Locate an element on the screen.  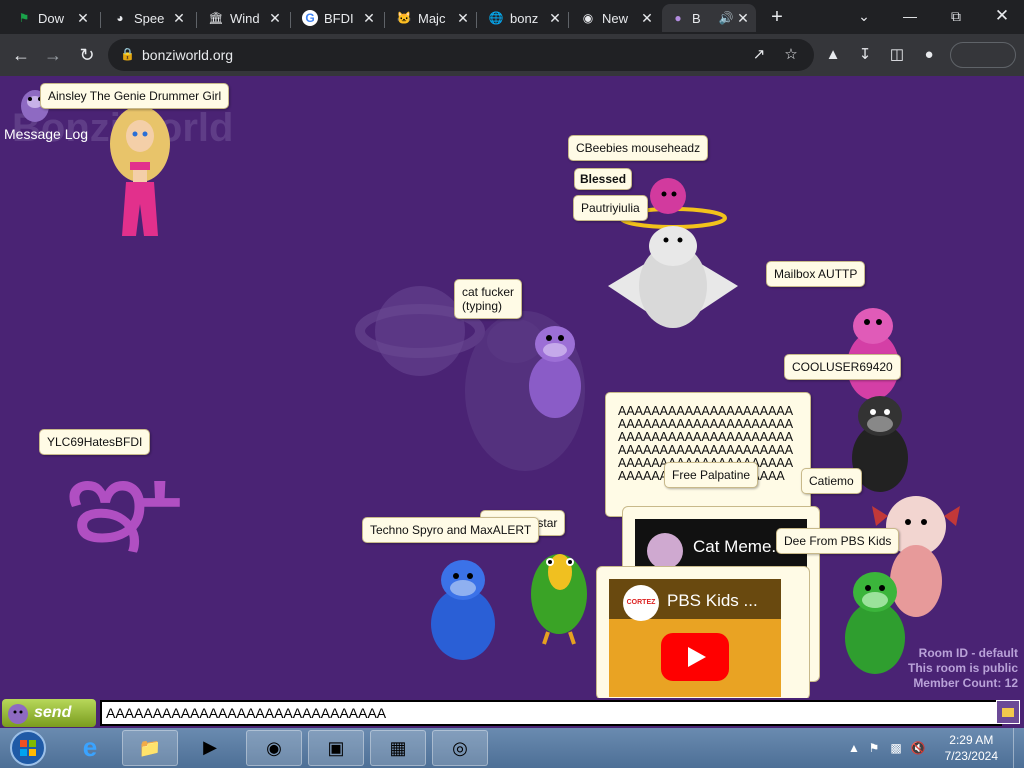
clock-date: 7/23/2024 is located at coordinates (971, 756).